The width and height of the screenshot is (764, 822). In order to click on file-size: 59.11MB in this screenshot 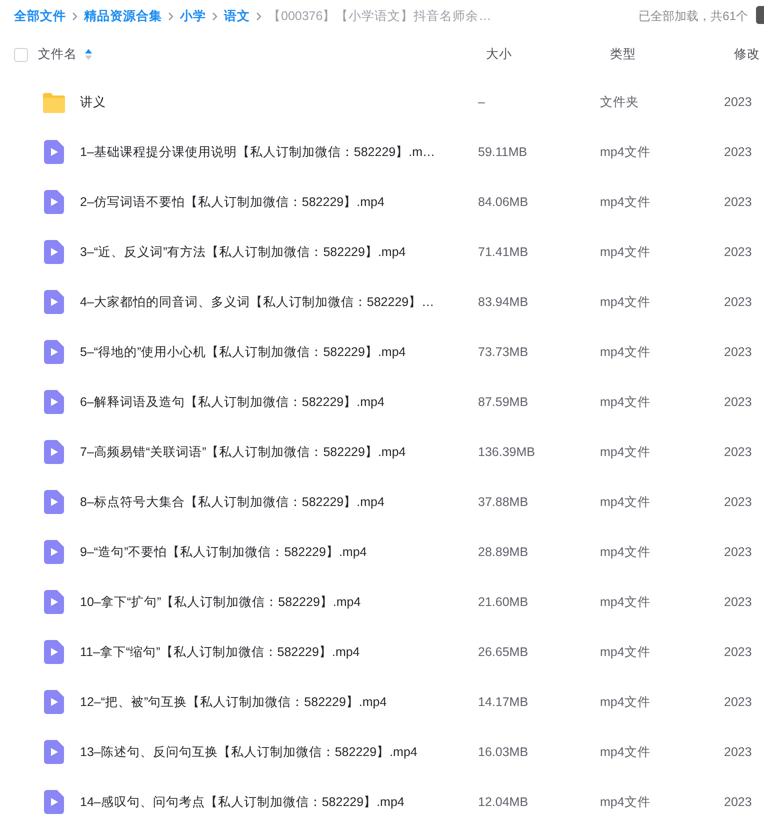, I will do `click(503, 152)`.